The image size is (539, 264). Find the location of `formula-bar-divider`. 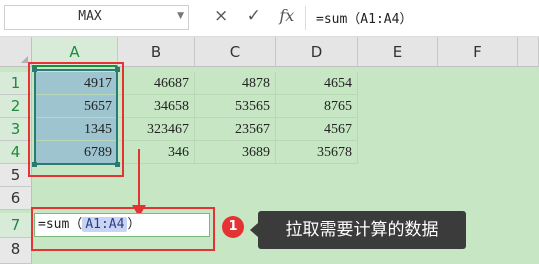

formula-bar-divider is located at coordinates (305, 18).